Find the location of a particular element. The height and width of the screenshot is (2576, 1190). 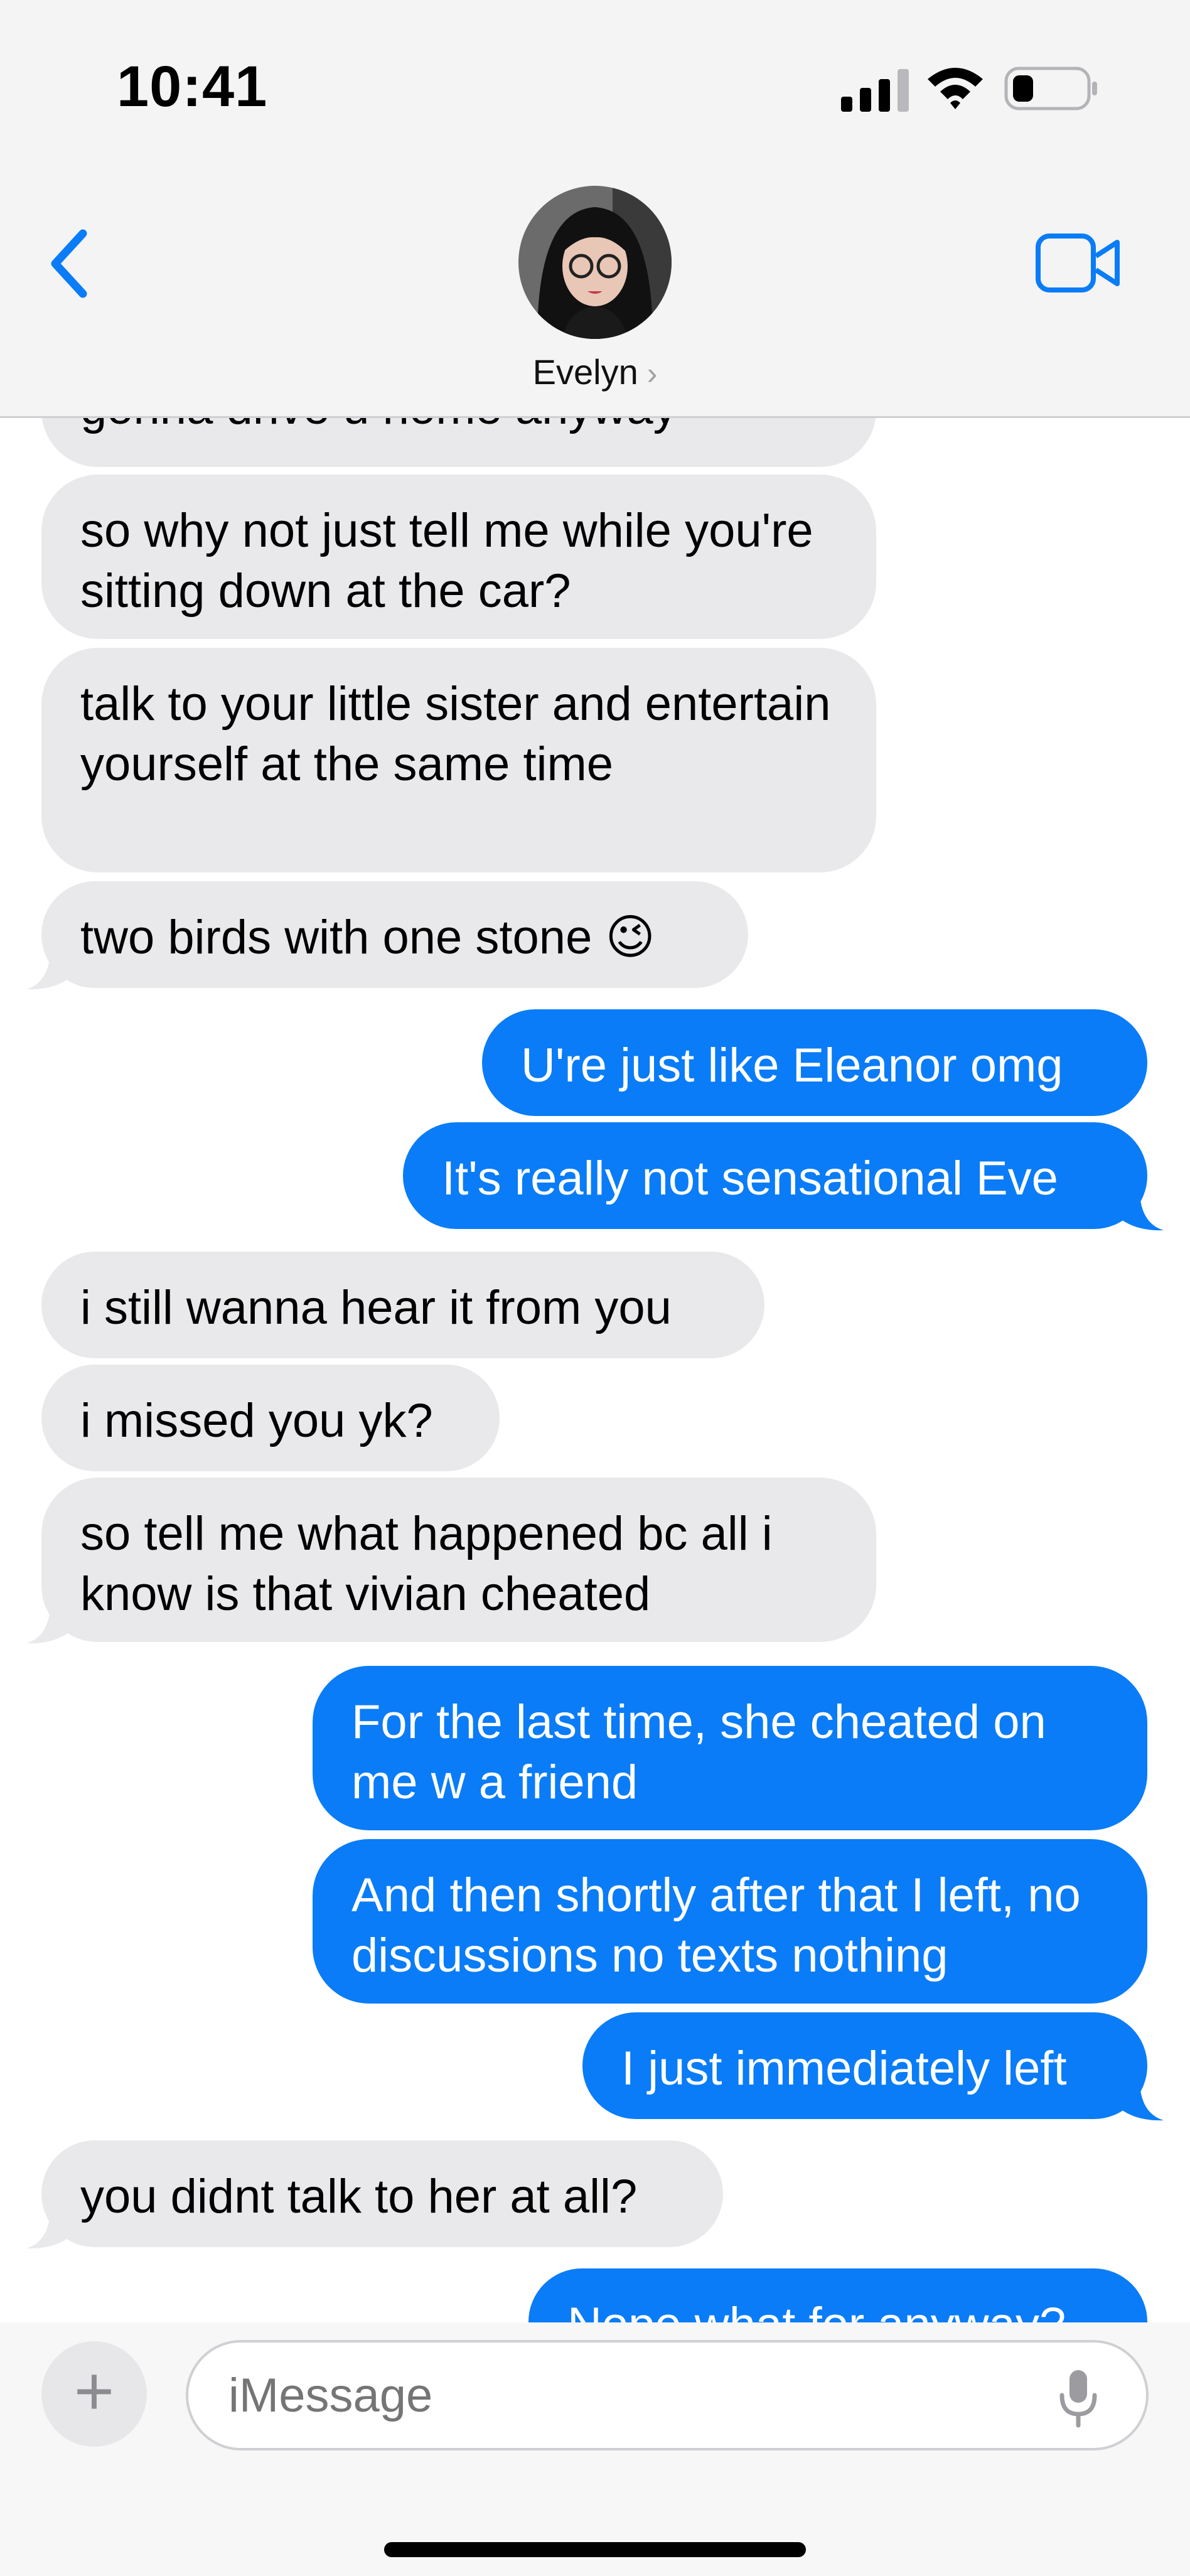

chevron-right-icon: › is located at coordinates (652, 374).